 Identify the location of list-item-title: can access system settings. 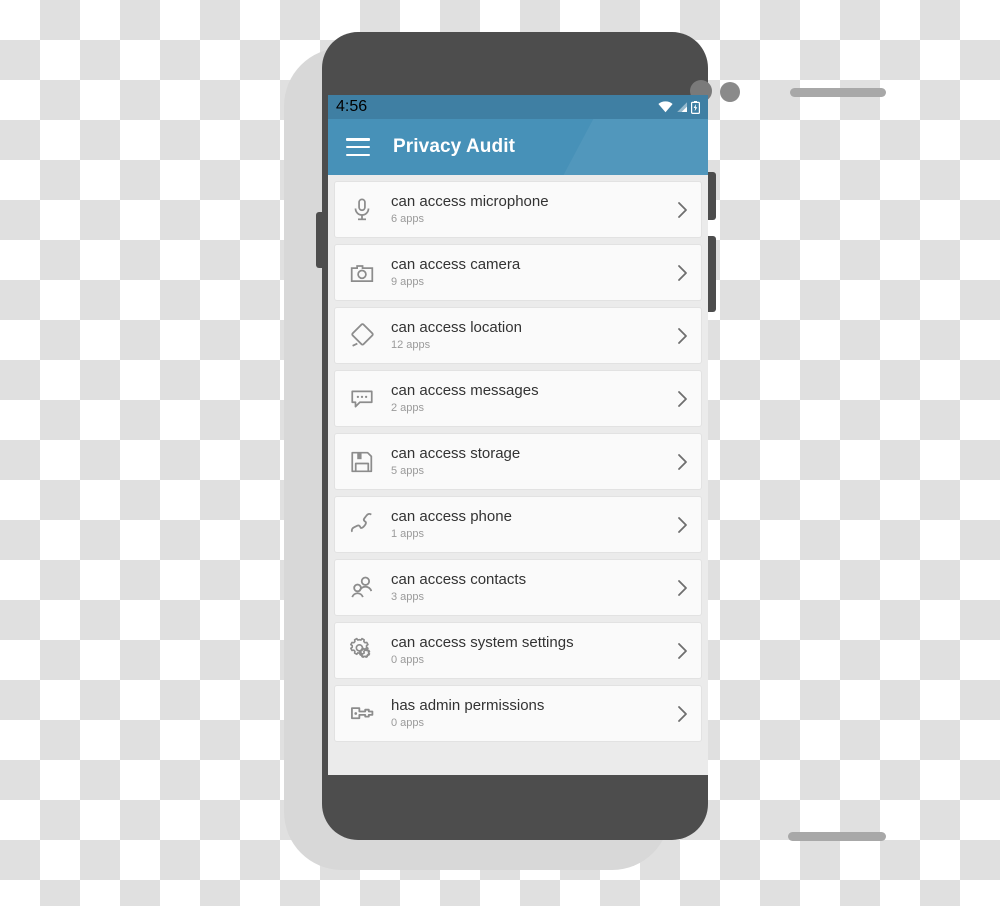
(482, 642).